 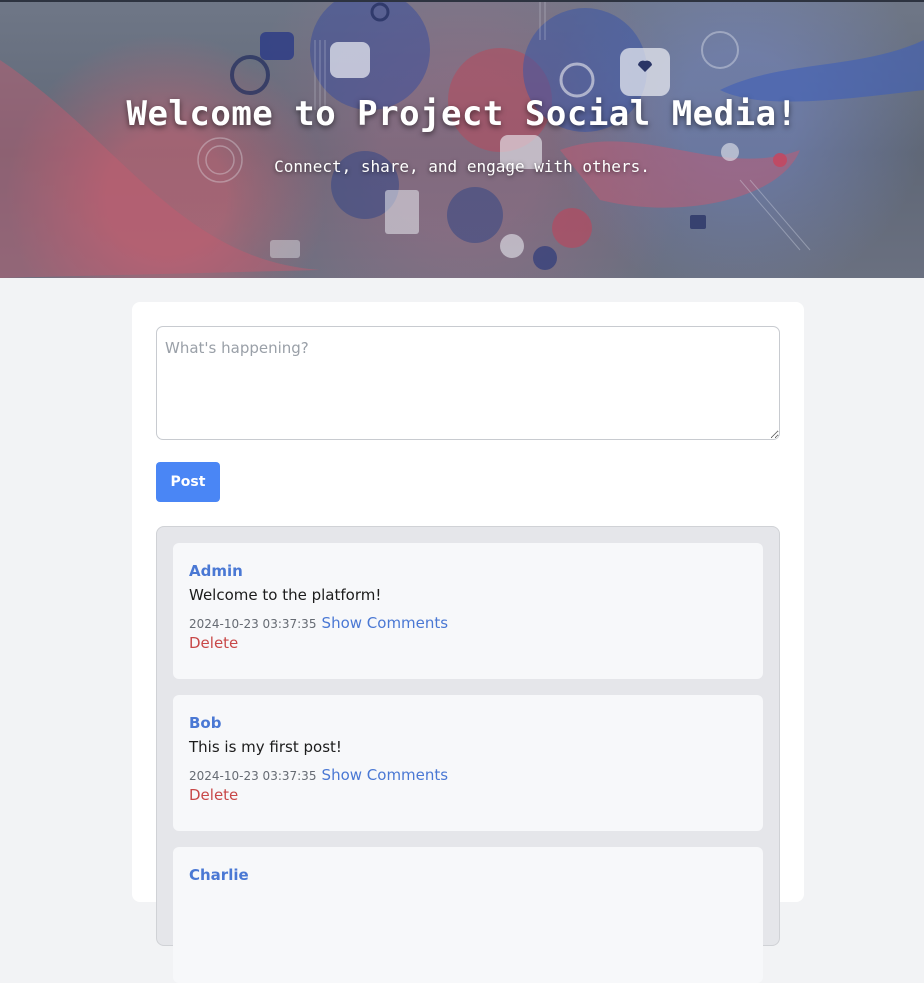 I want to click on window-top-border, so click(x=462, y=1).